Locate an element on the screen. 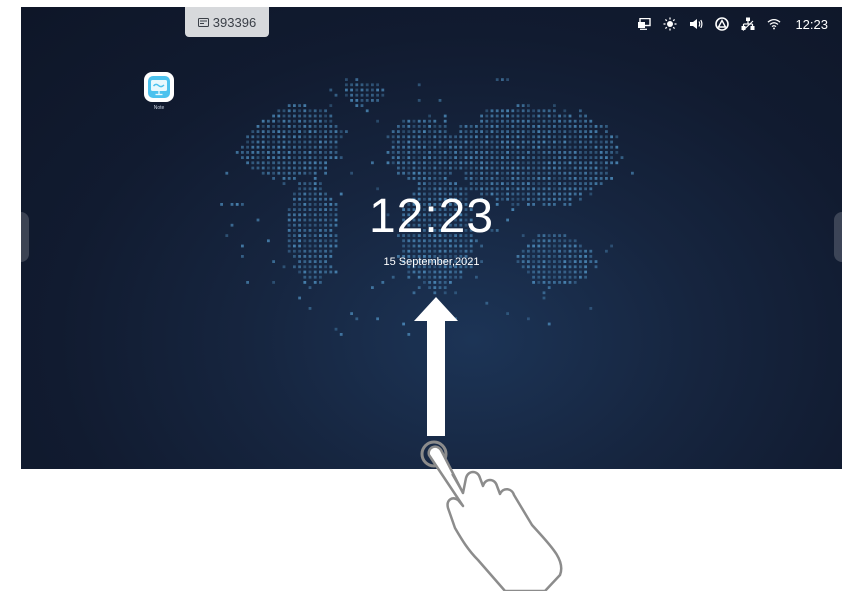  lockscreen-clock: 12:23 is located at coordinates (431, 216).